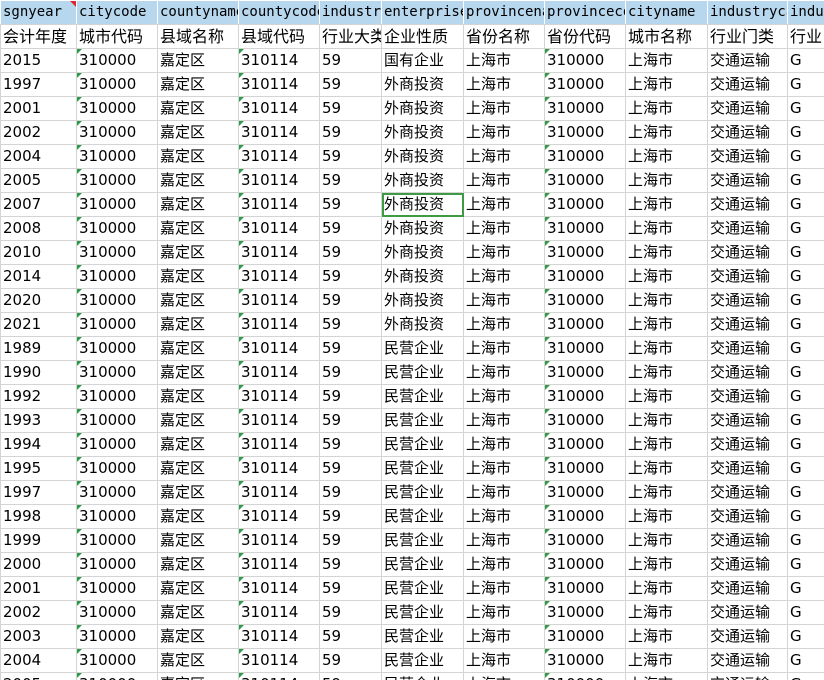 The height and width of the screenshot is (680, 824). Describe the element at coordinates (38, 676) in the screenshot. I see `cell: 2005` at that location.